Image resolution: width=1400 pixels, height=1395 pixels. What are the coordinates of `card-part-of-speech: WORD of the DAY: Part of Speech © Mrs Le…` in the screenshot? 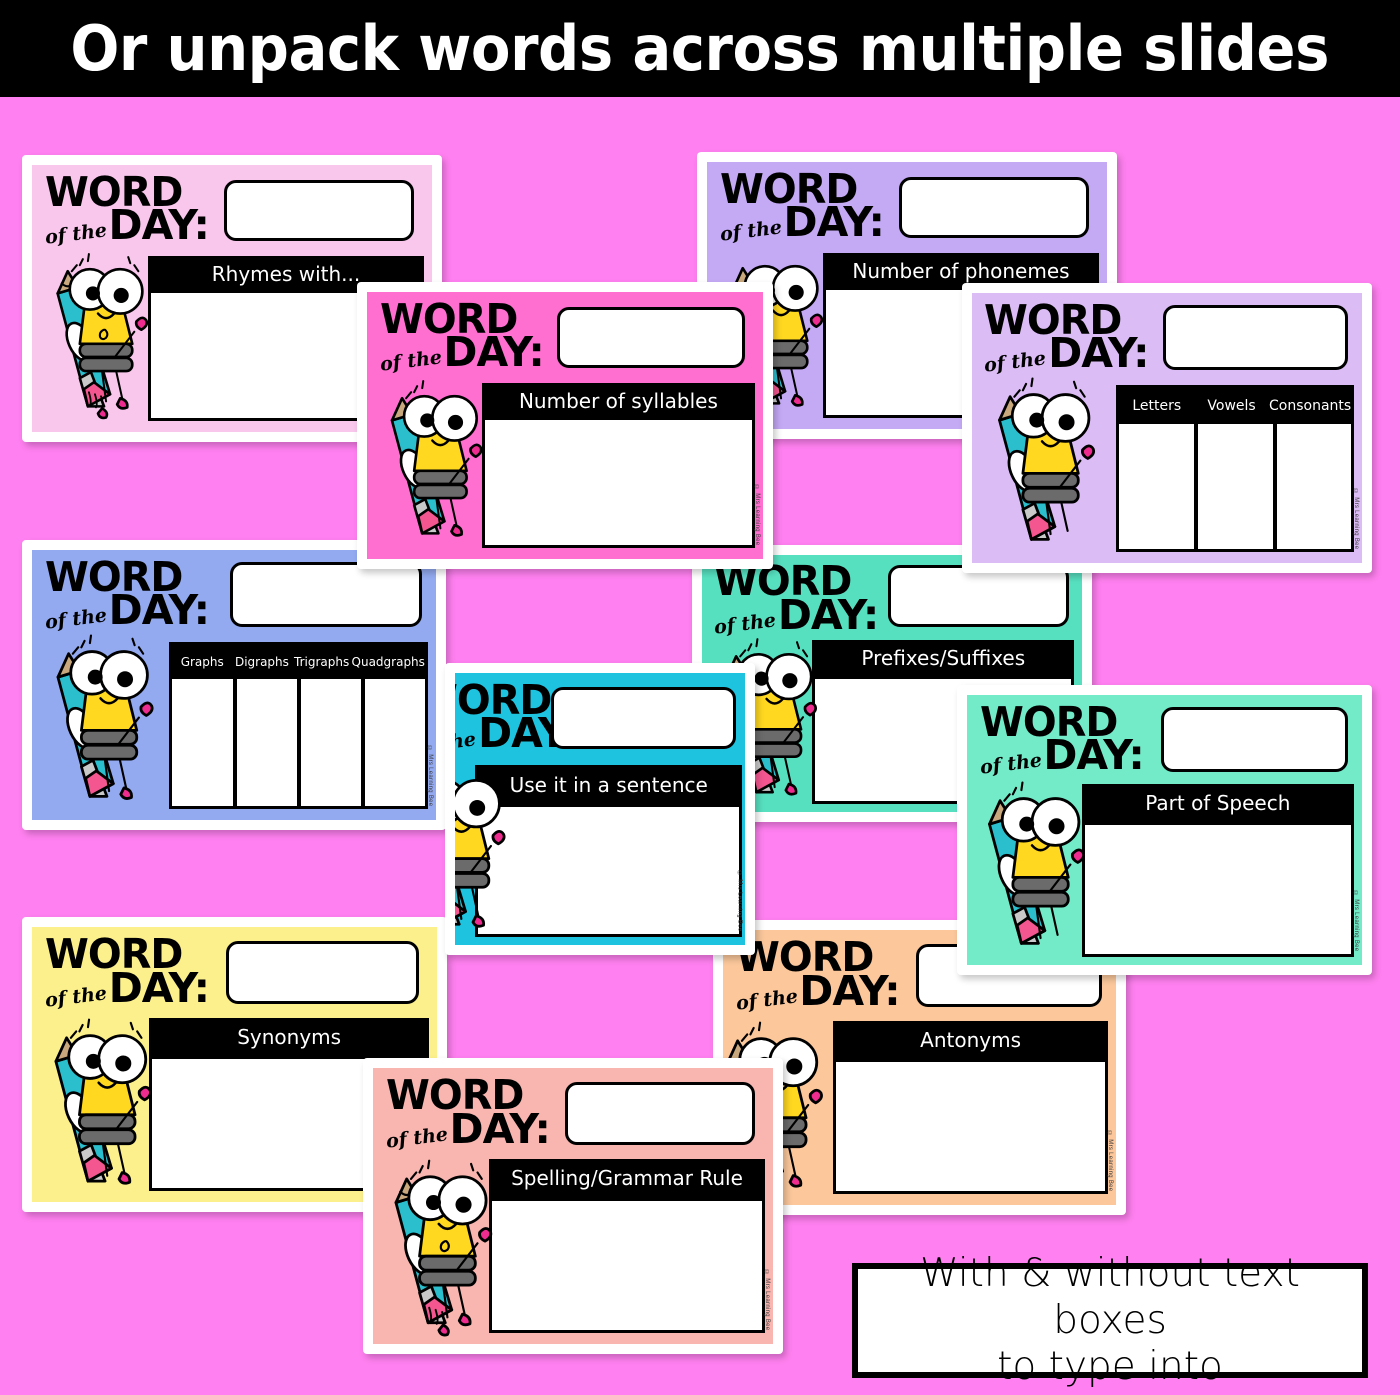 It's located at (1164, 830).